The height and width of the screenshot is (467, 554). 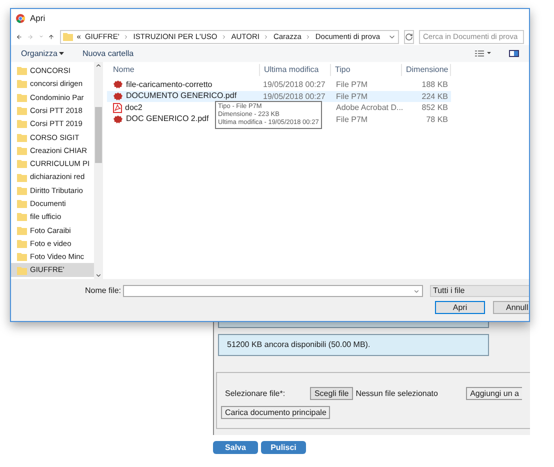 I want to click on type-cell: File P7M, so click(x=365, y=96).